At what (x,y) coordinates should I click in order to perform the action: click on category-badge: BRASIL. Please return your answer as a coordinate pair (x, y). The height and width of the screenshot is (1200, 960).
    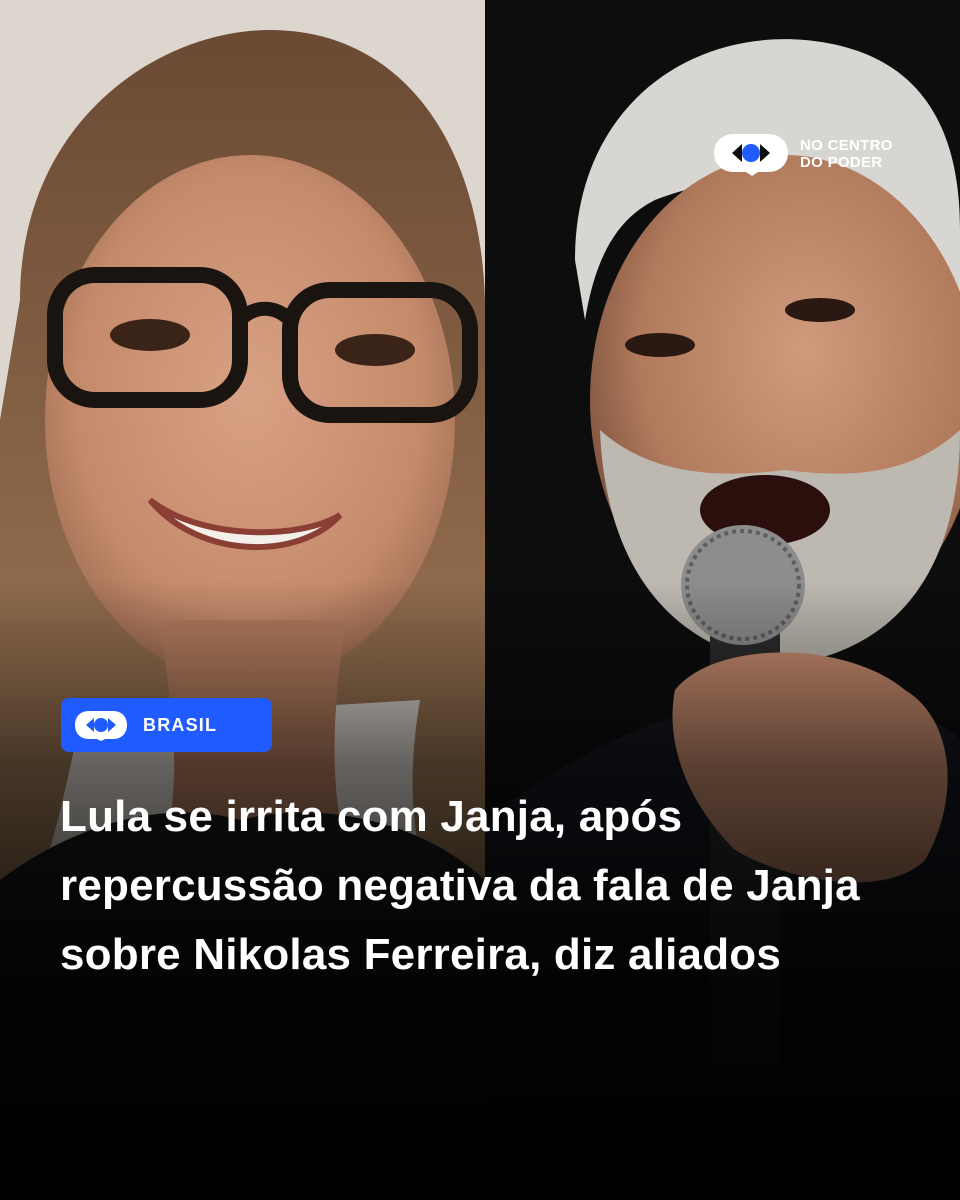
    Looking at the image, I should click on (166, 725).